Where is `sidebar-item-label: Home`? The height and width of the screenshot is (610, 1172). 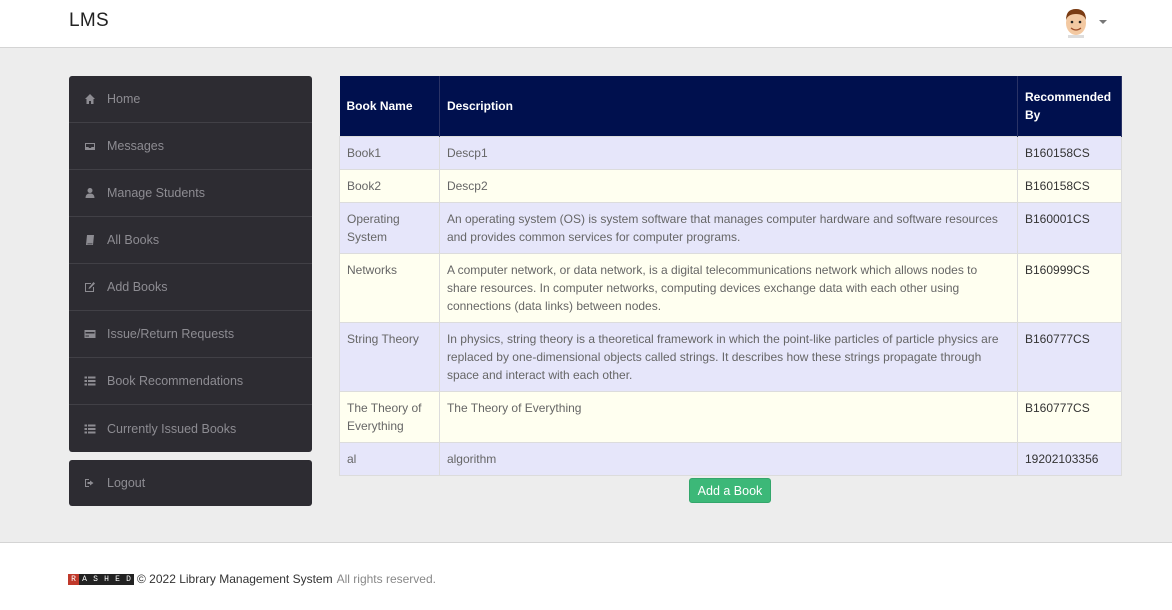
sidebar-item-label: Home is located at coordinates (124, 99).